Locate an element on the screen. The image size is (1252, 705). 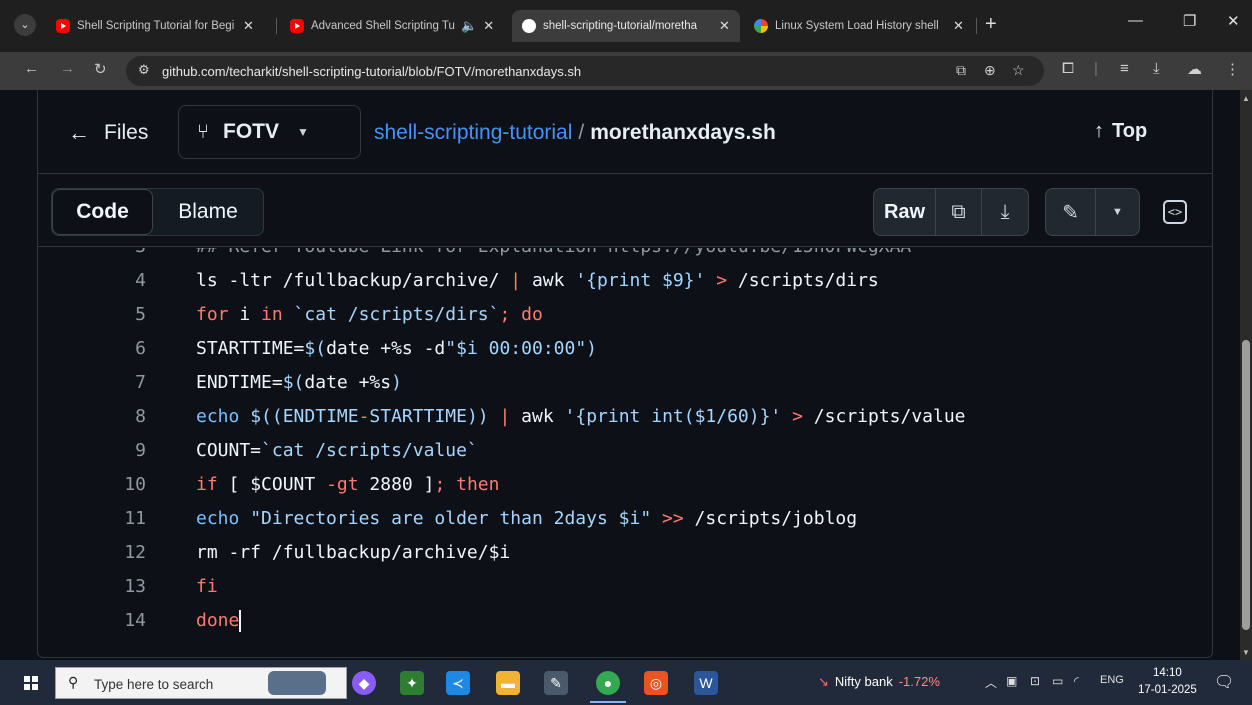
code-line: 6 STARTTIME=$(date +%s -d"$i 00:00:00") is located at coordinates (625, 349).